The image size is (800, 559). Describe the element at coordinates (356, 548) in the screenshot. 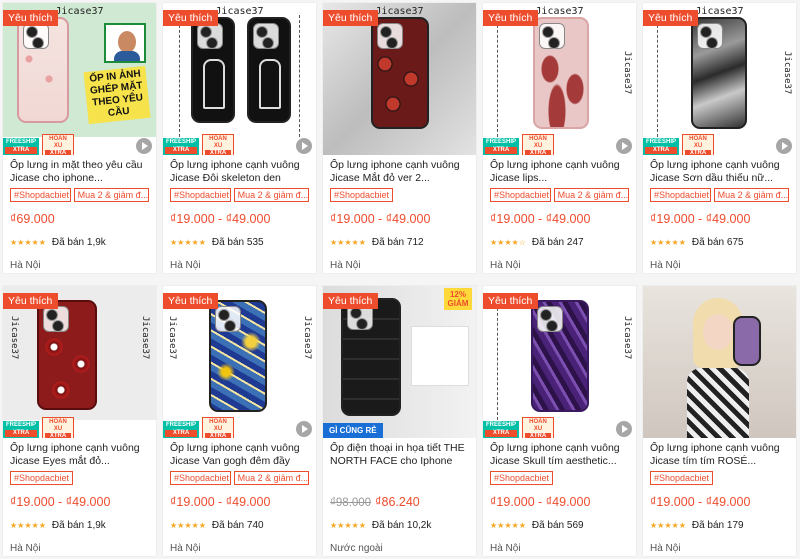

I see `location: Nước ngoài` at that location.